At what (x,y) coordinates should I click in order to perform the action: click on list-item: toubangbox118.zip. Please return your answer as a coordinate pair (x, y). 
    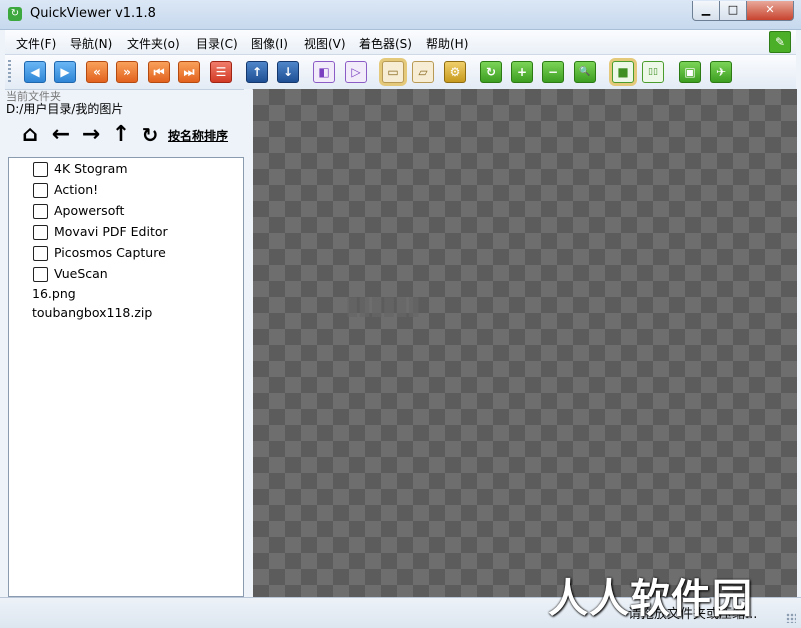
    Looking at the image, I should click on (126, 313).